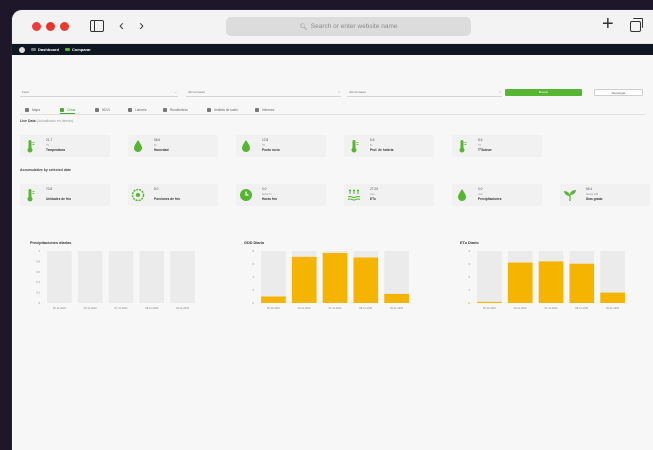 The image size is (653, 450). What do you see at coordinates (592, 194) in the screenshot?
I see `card-unit: horas GD` at bounding box center [592, 194].